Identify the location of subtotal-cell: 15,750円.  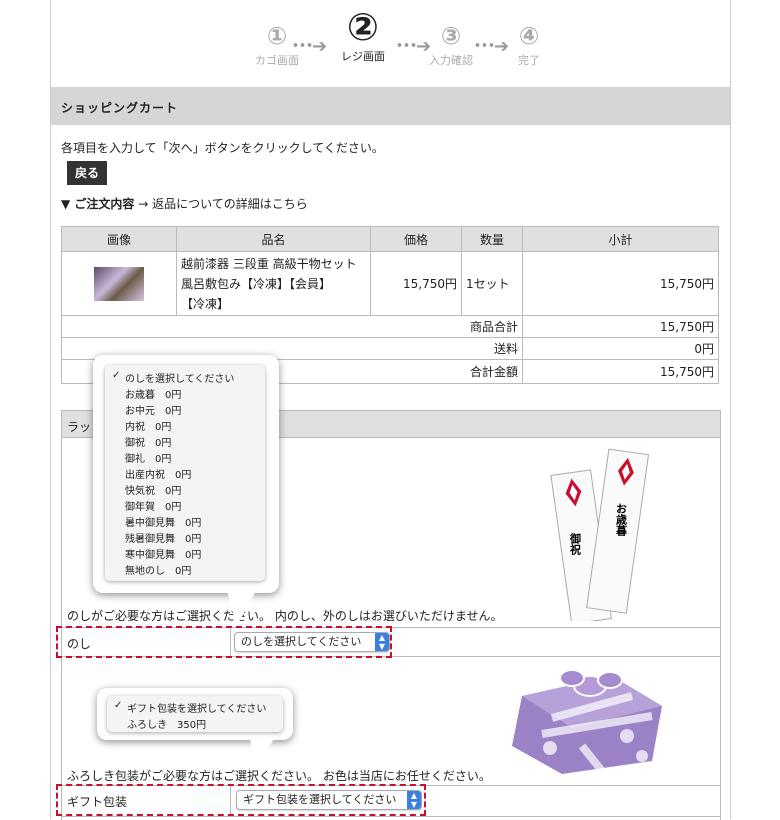
(620, 283).